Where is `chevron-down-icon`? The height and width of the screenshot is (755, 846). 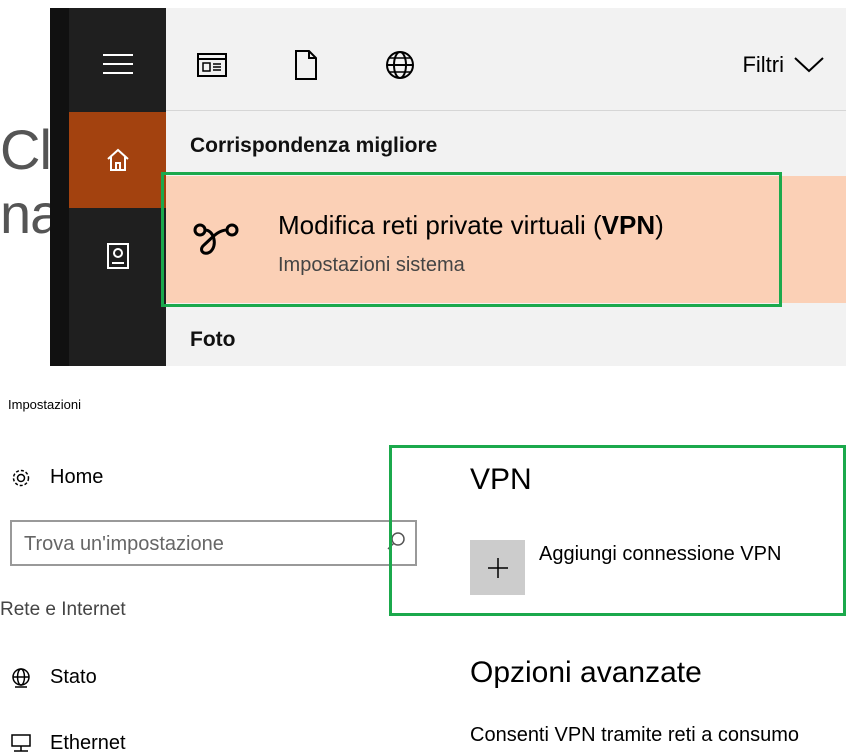
chevron-down-icon is located at coordinates (809, 65).